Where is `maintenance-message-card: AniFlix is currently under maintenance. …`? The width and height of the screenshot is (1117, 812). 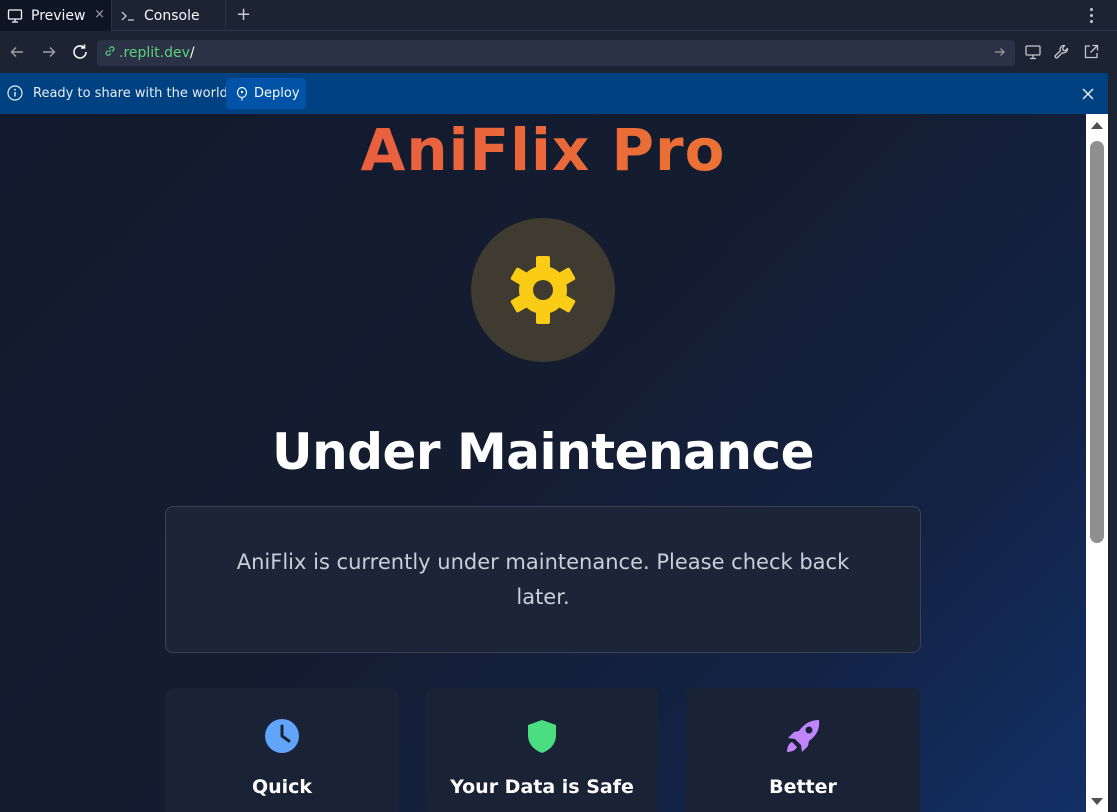
maintenance-message-card: AniFlix is currently under maintenance. … is located at coordinates (543, 579).